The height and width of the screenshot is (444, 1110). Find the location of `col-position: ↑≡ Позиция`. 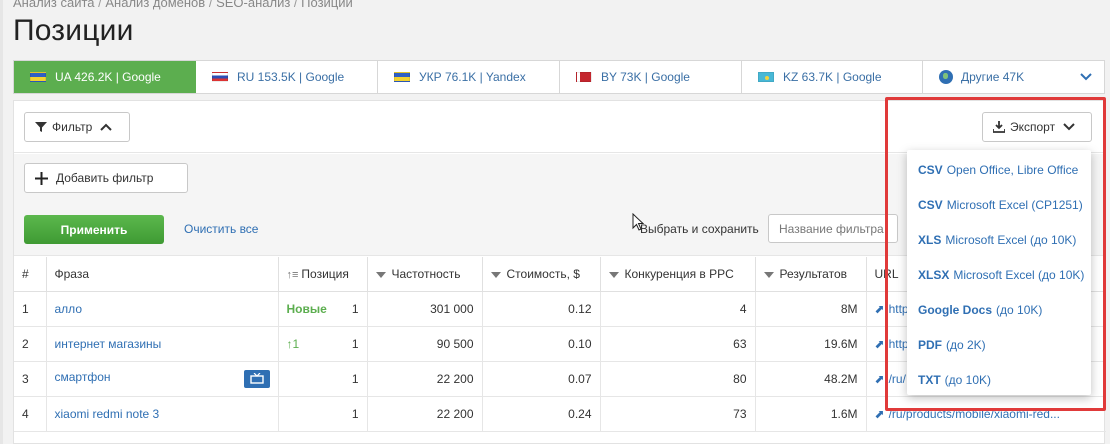

col-position: ↑≡ Позиция is located at coordinates (323, 274).